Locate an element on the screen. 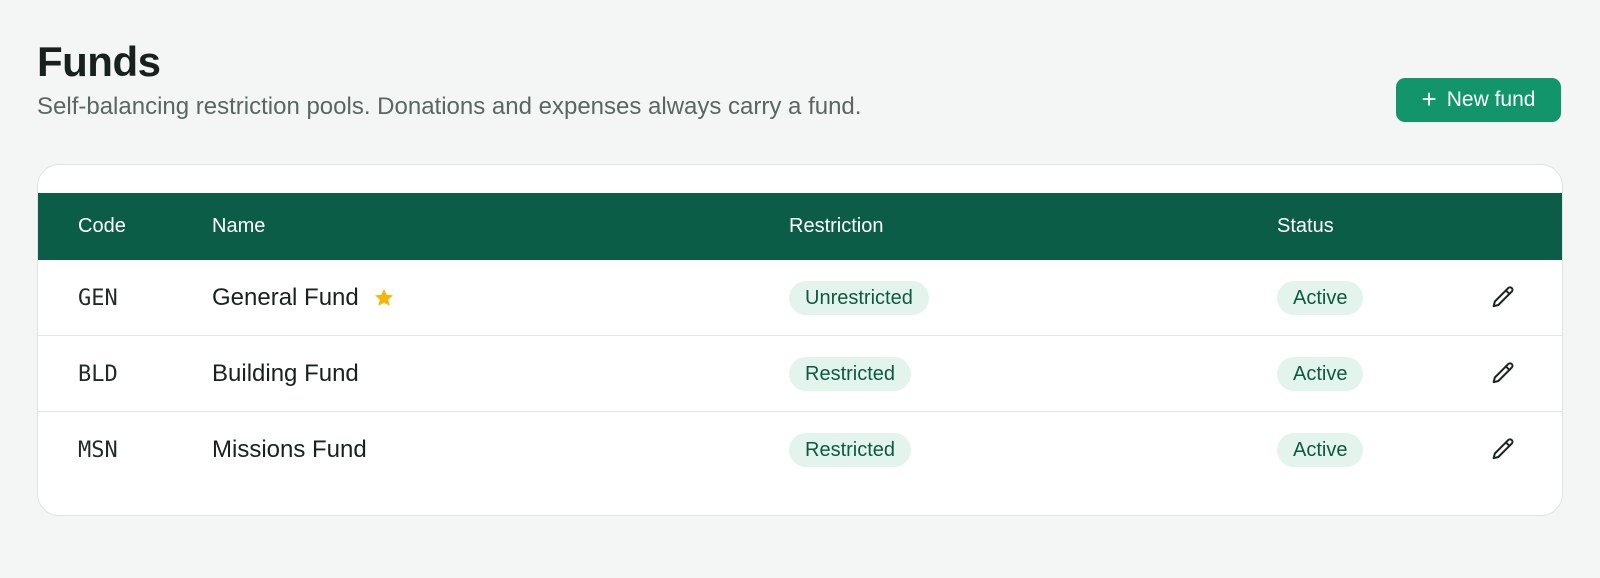 The image size is (1600, 578). fund-name: General Fund is located at coordinates (285, 297).